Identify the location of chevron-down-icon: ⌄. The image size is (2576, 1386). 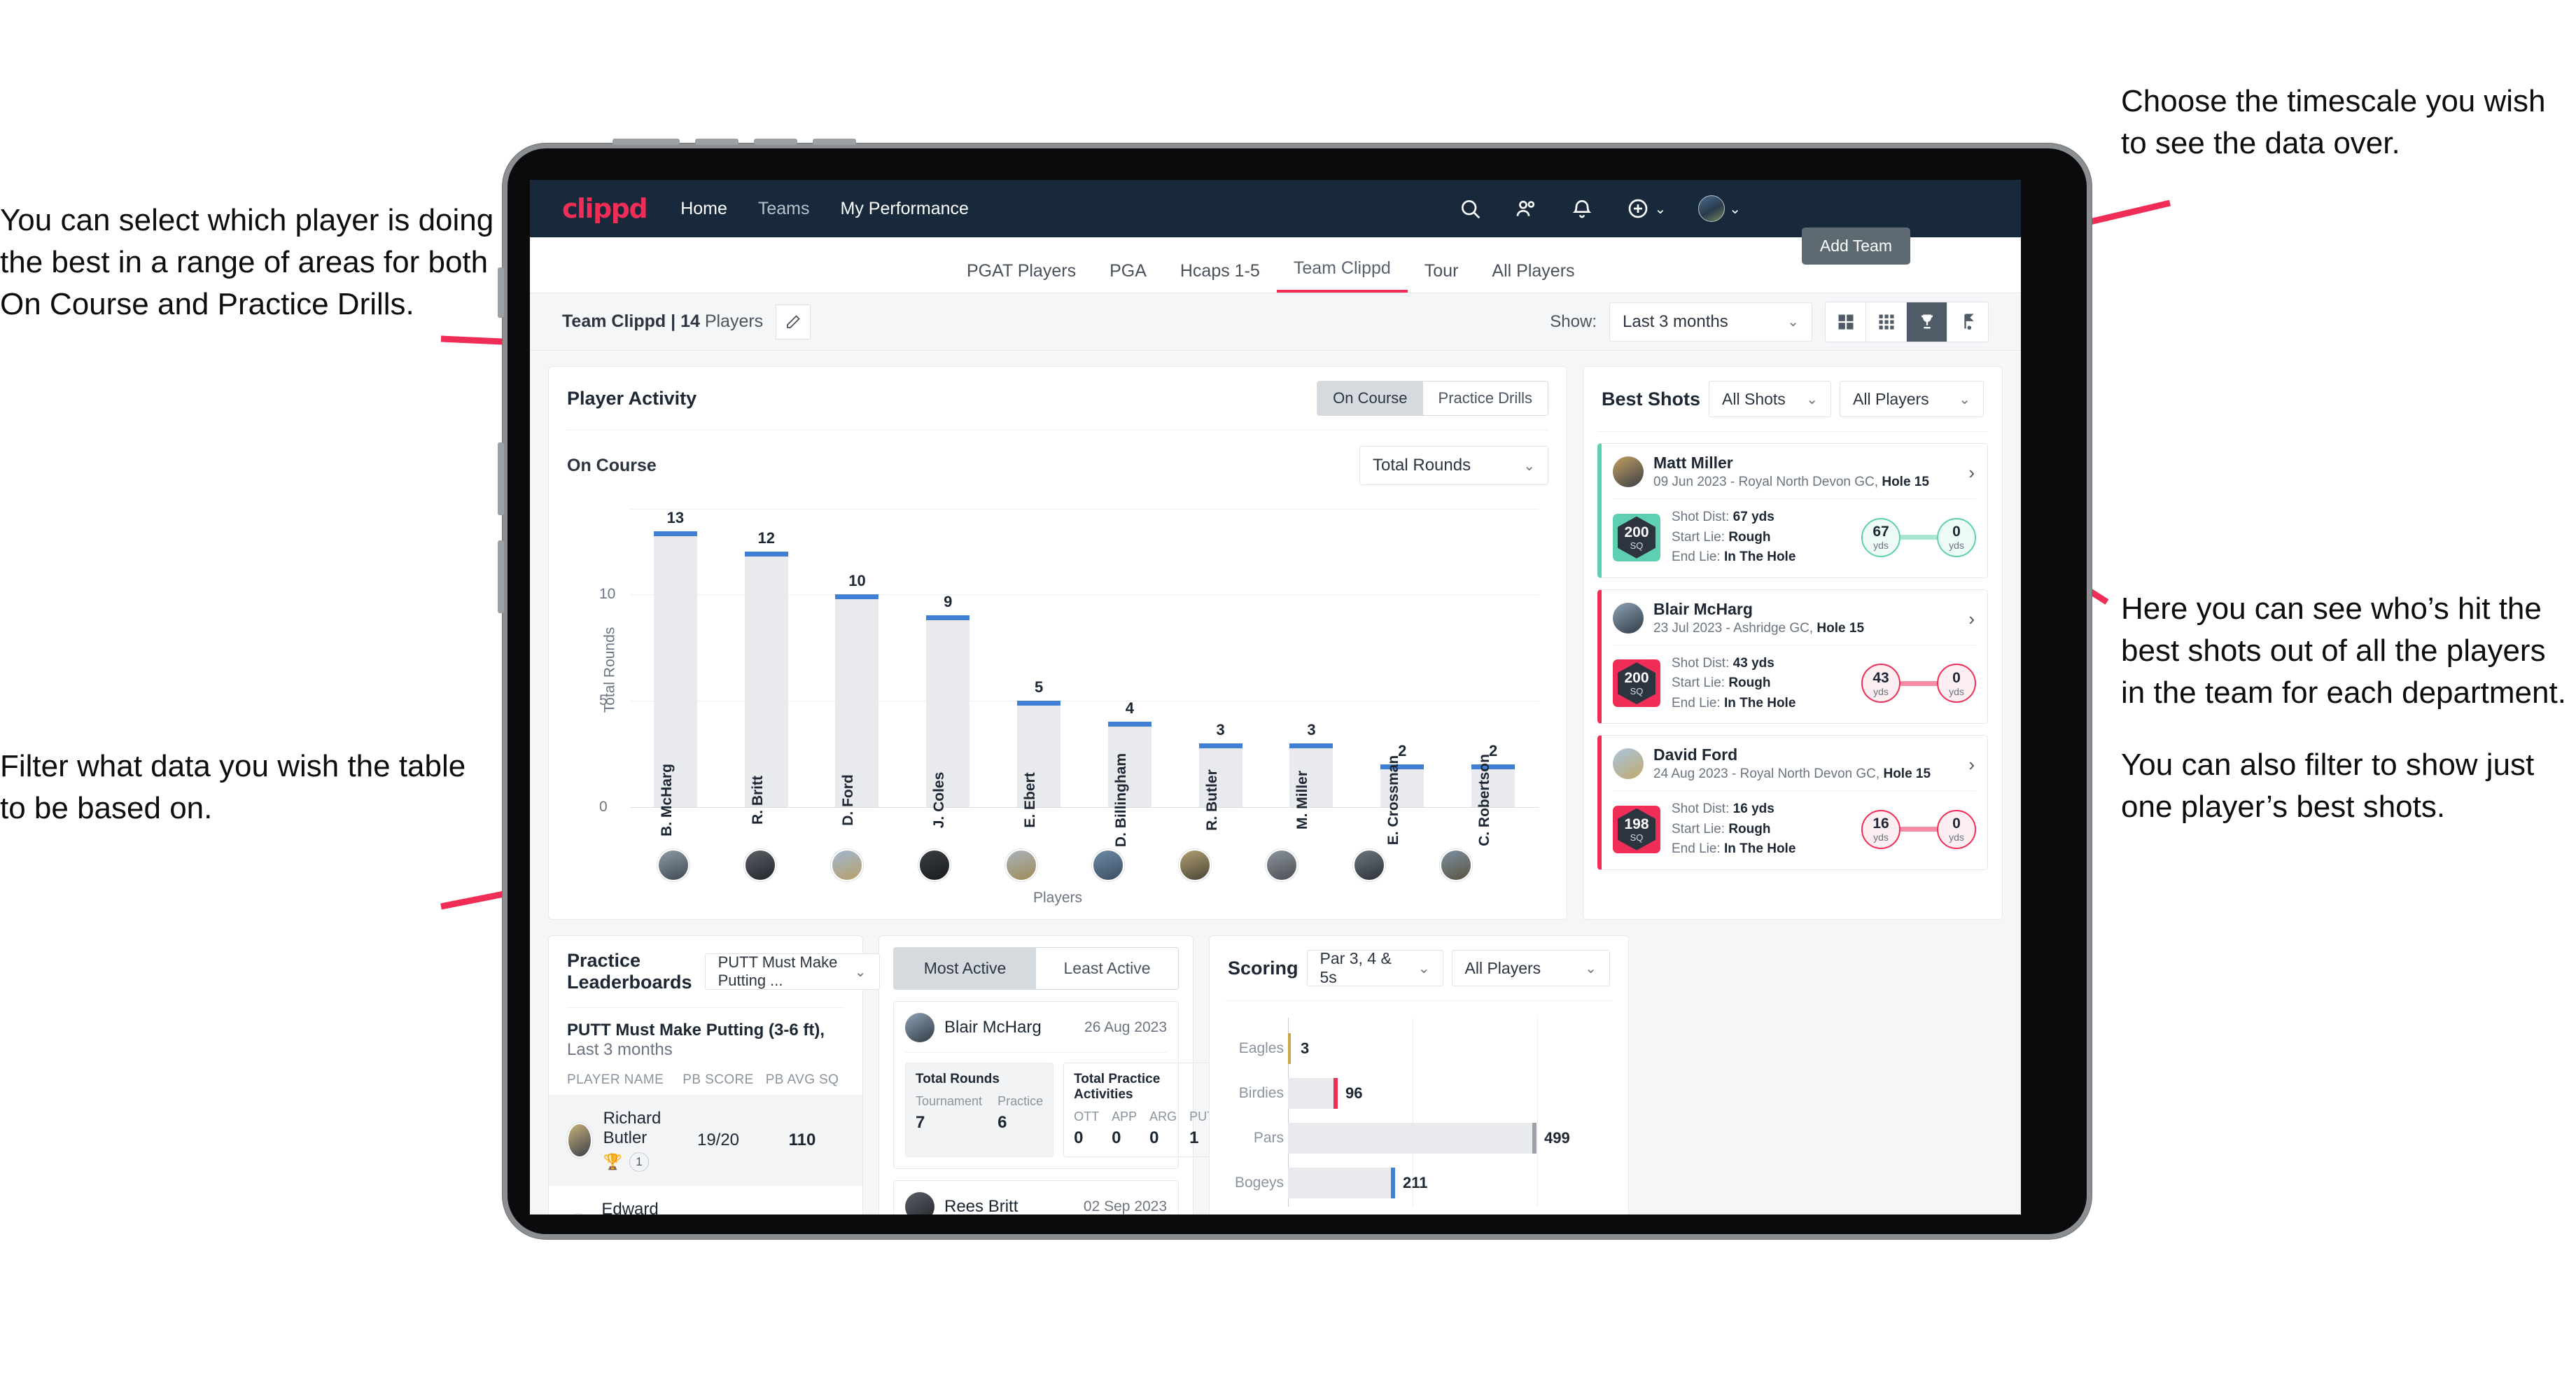
(1591, 968).